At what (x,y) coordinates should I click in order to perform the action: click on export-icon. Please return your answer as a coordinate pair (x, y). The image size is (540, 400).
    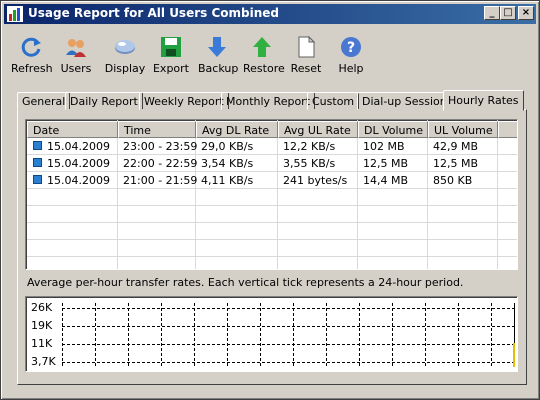
    Looking at the image, I should click on (171, 47).